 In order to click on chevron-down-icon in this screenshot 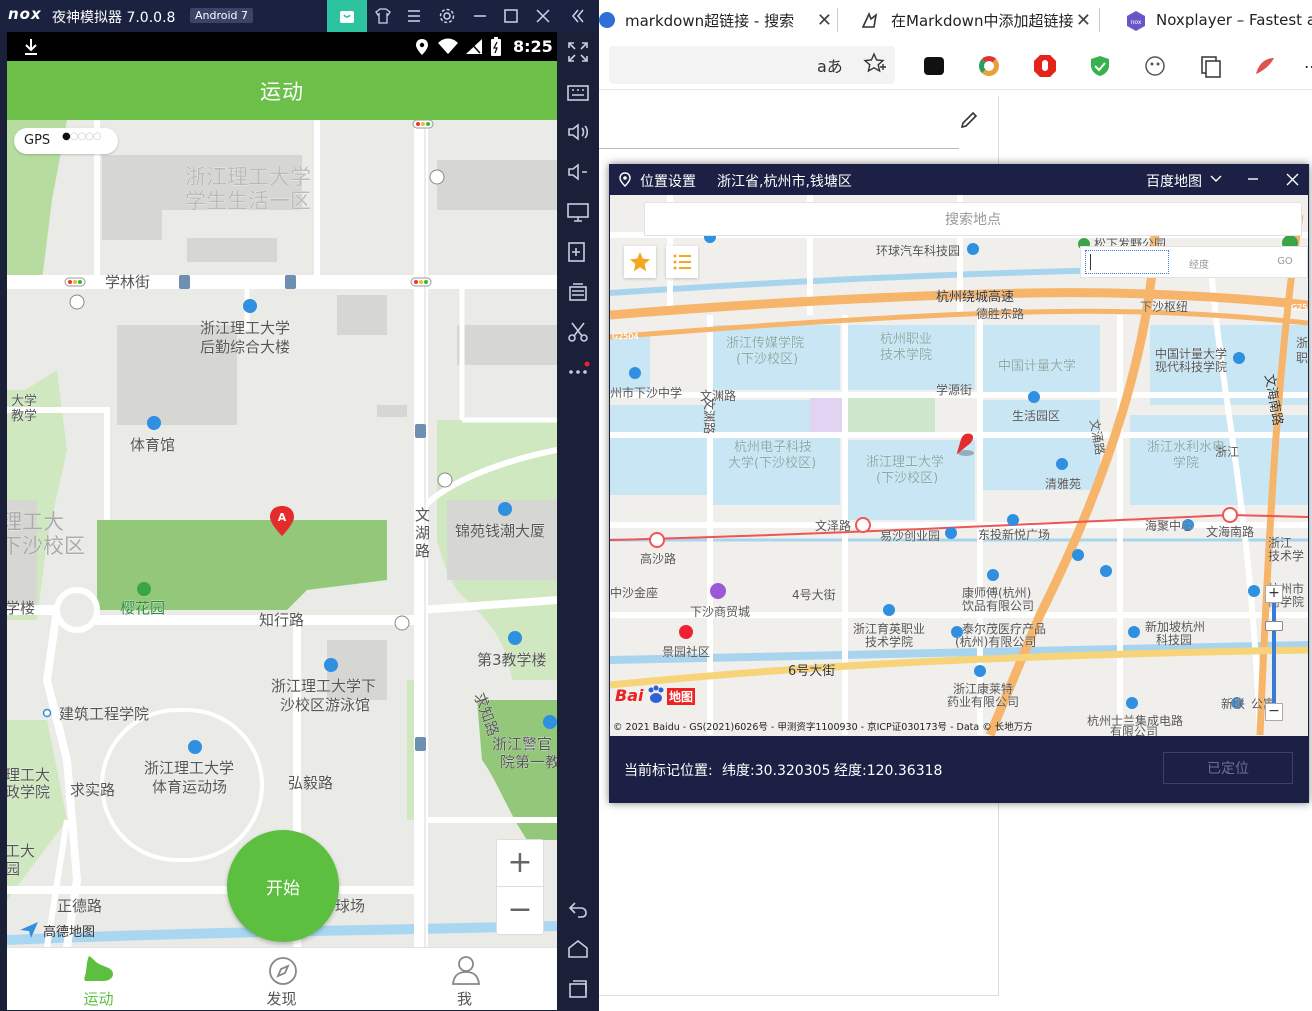, I will do `click(1216, 179)`.